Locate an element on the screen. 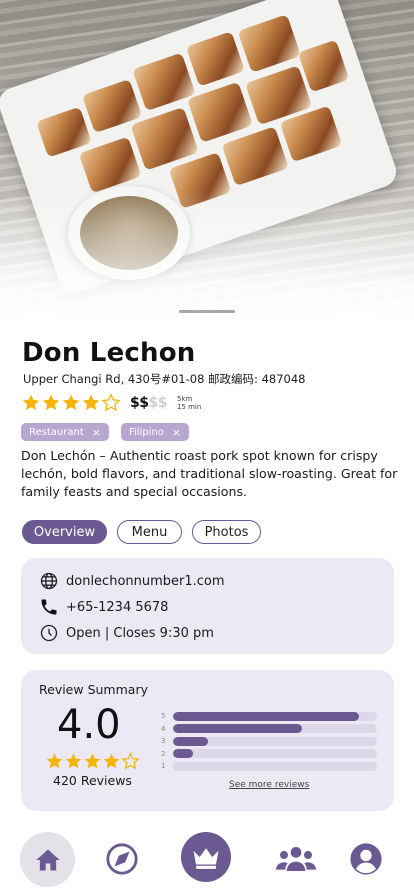  hours-row: Open | Closes 9:30 pm is located at coordinates (207, 633).